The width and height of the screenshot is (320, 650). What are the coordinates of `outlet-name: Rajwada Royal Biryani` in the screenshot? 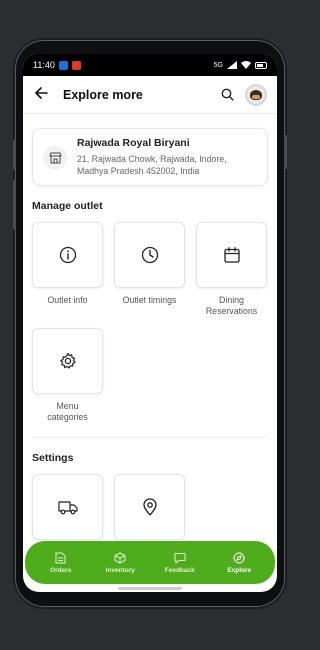 It's located at (133, 143).